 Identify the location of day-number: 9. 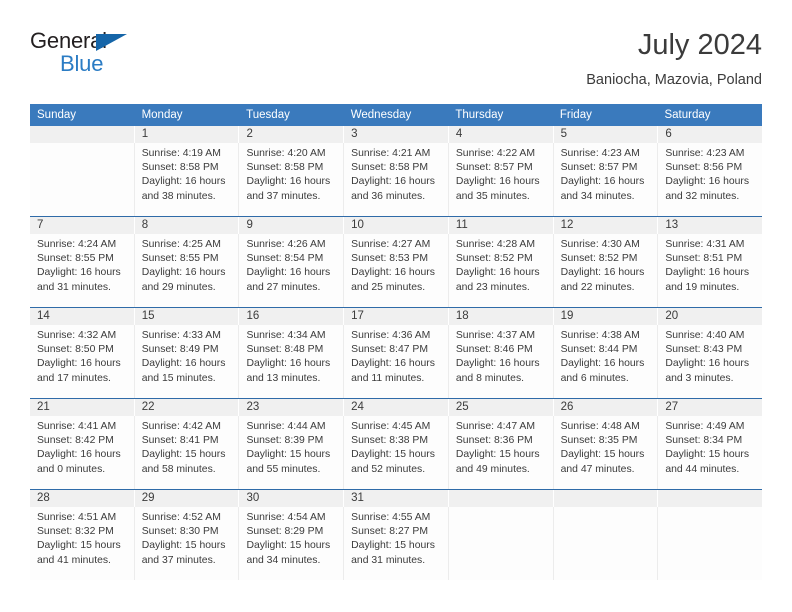
(292, 225).